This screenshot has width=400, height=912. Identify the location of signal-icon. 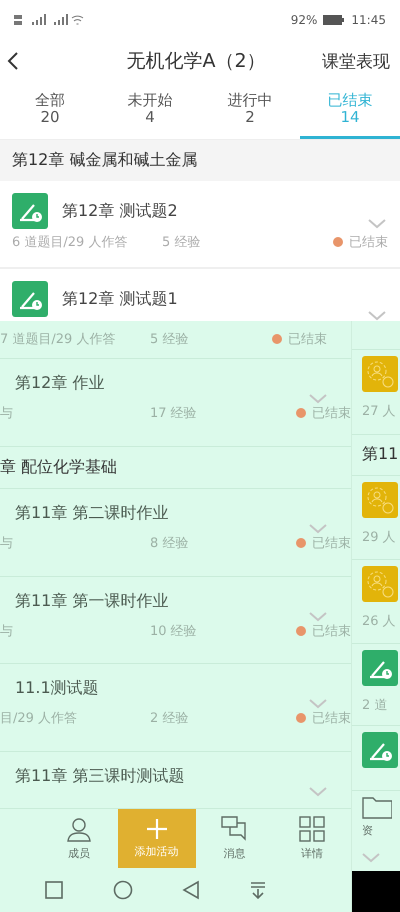
(49, 20).